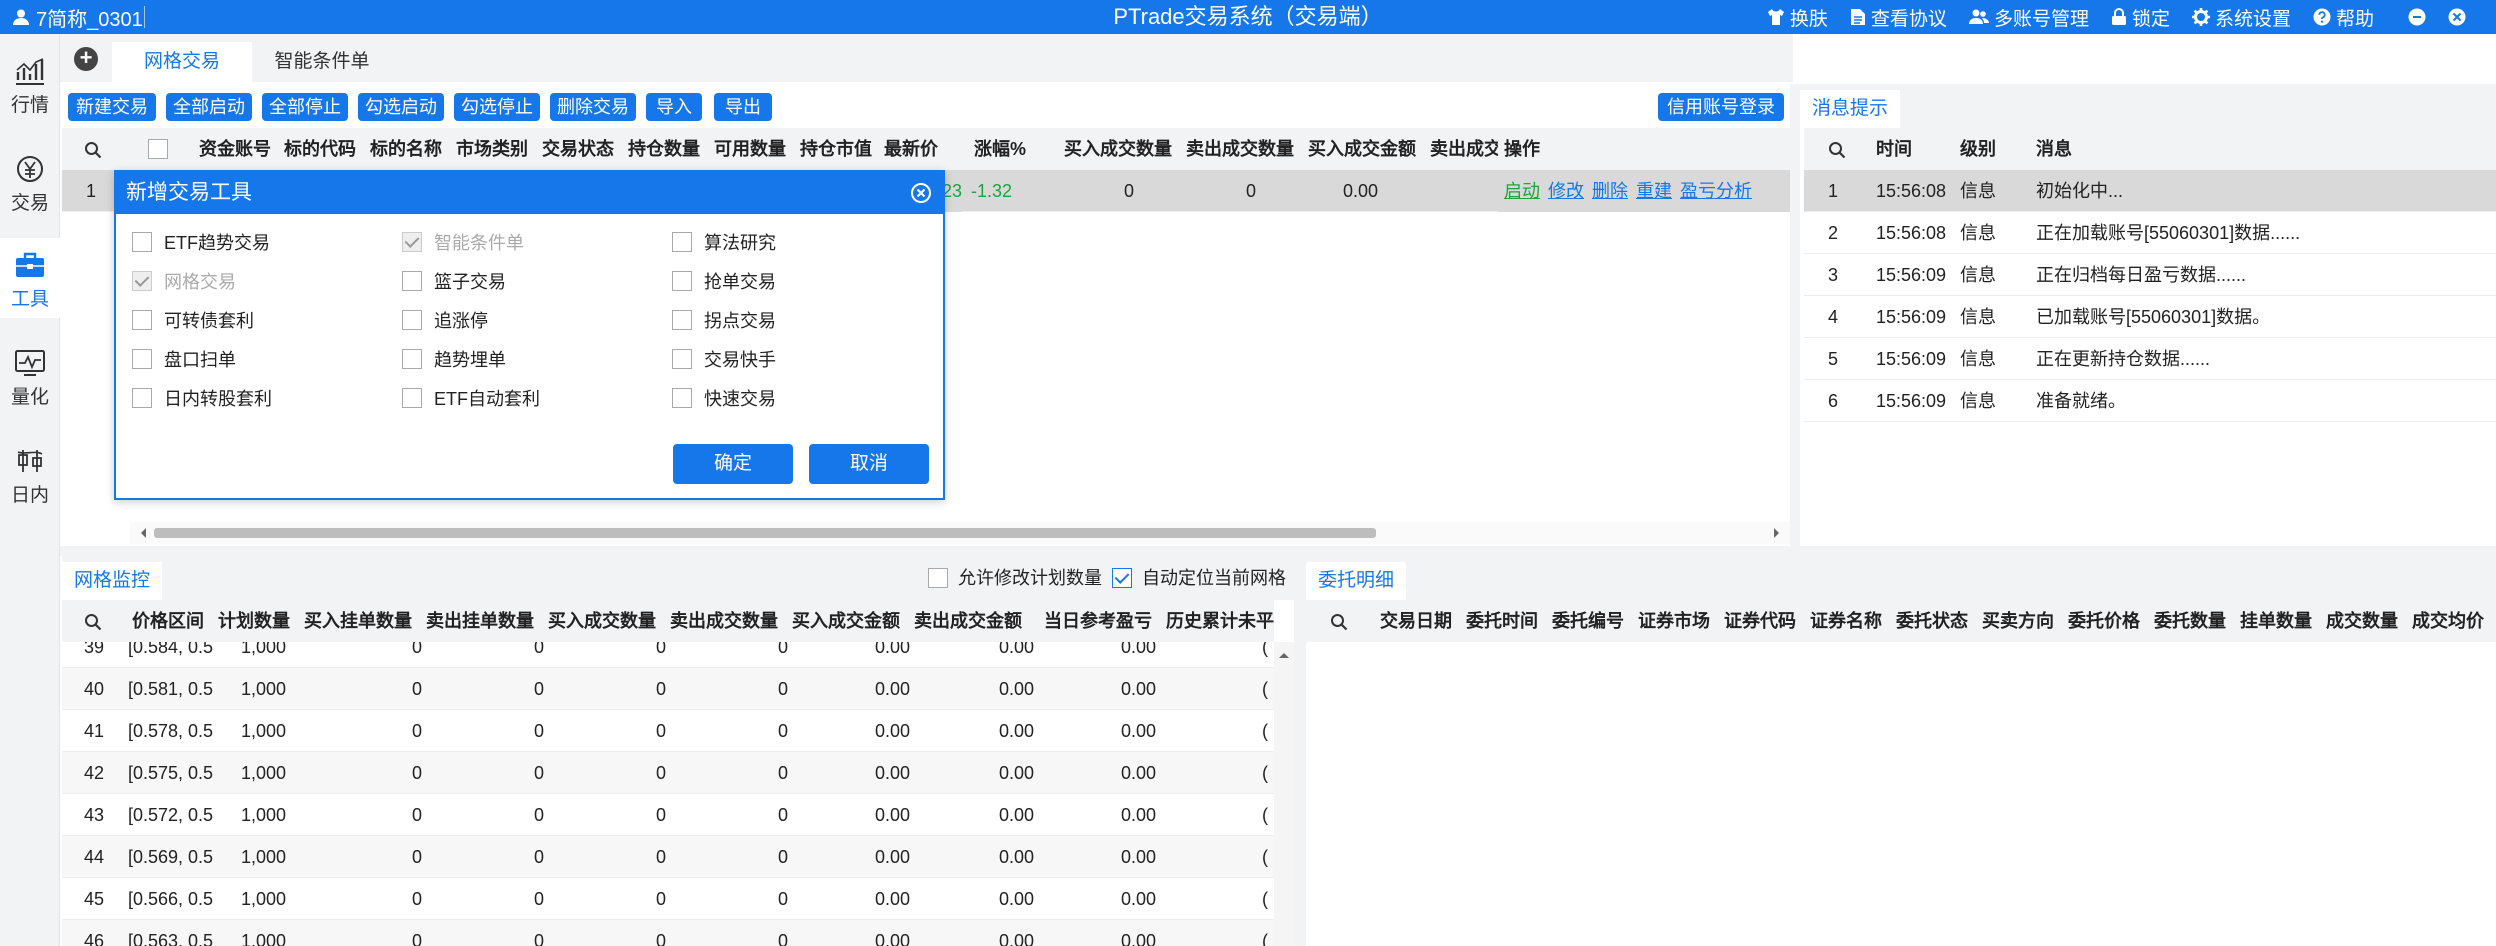 The image size is (2496, 946). What do you see at coordinates (454, 281) in the screenshot?
I see `tool-option: 篮子交易` at bounding box center [454, 281].